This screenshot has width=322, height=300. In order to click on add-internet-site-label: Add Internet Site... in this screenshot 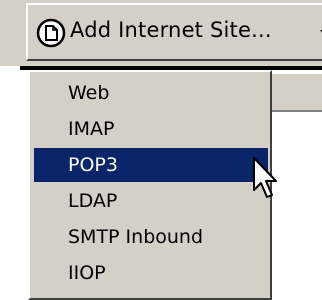, I will do `click(171, 30)`.